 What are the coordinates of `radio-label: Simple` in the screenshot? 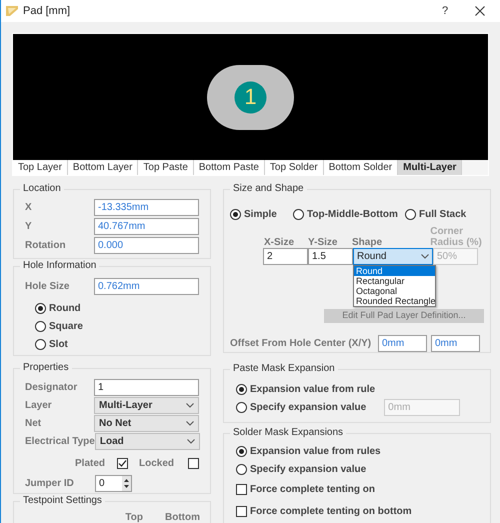 It's located at (260, 215).